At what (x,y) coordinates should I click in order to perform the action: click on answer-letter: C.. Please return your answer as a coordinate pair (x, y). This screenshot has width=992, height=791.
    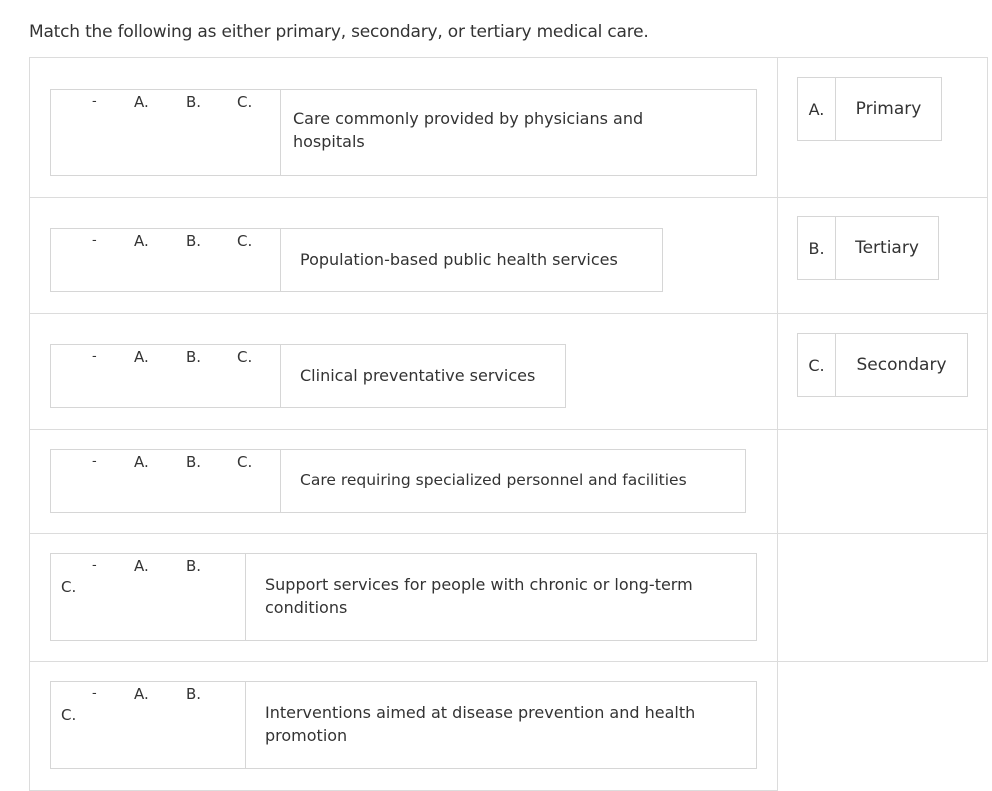
    Looking at the image, I should click on (817, 365).